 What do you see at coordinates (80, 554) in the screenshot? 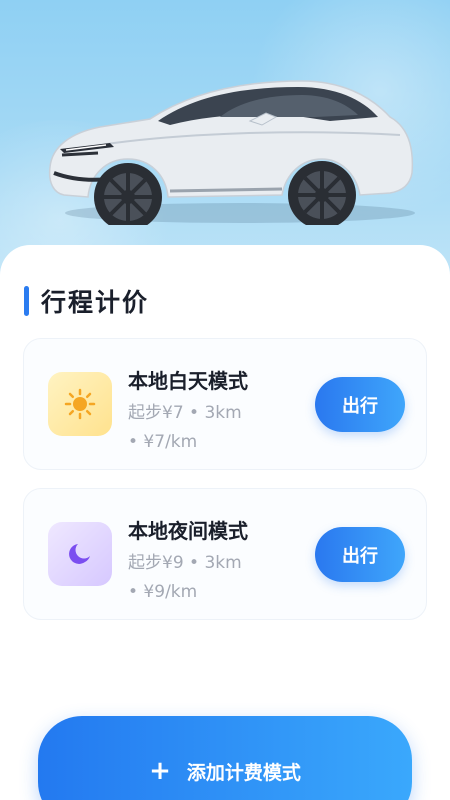
I see `moon-icon` at bounding box center [80, 554].